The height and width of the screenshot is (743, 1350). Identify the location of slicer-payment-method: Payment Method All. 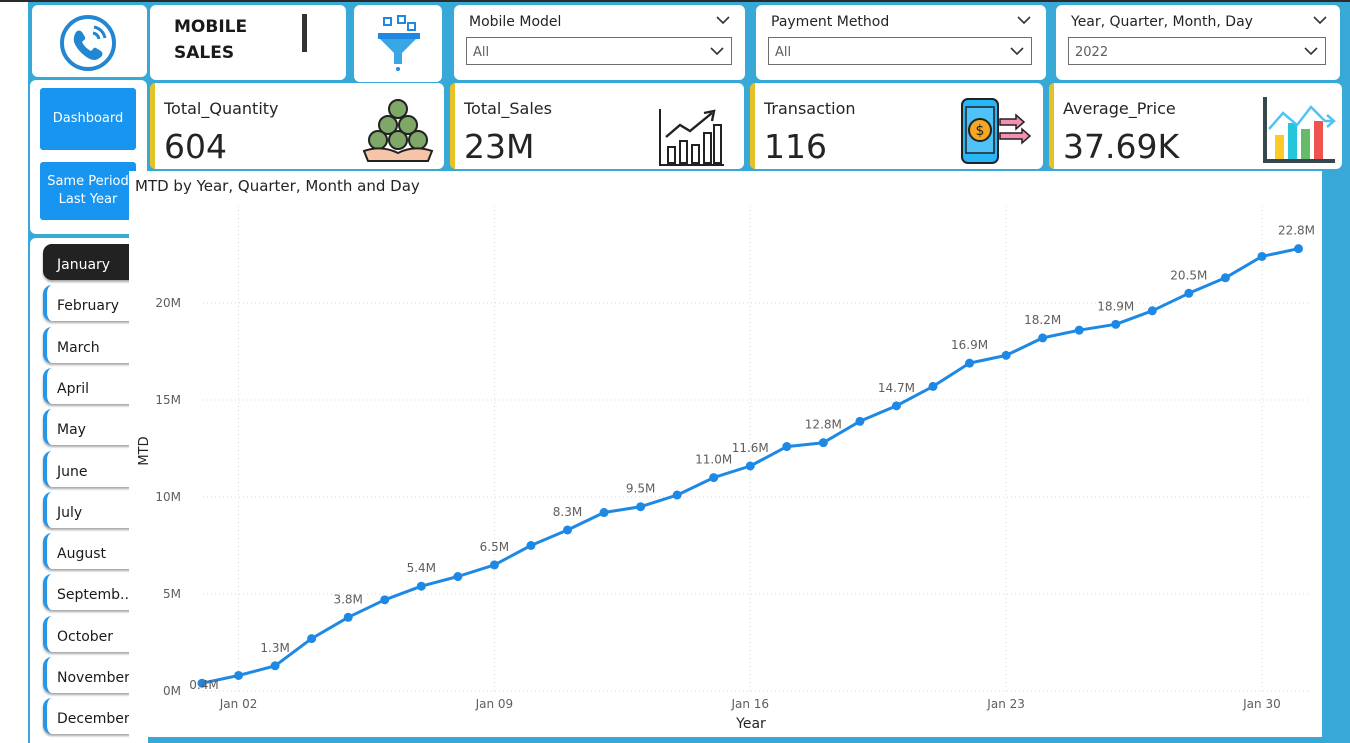
(901, 42).